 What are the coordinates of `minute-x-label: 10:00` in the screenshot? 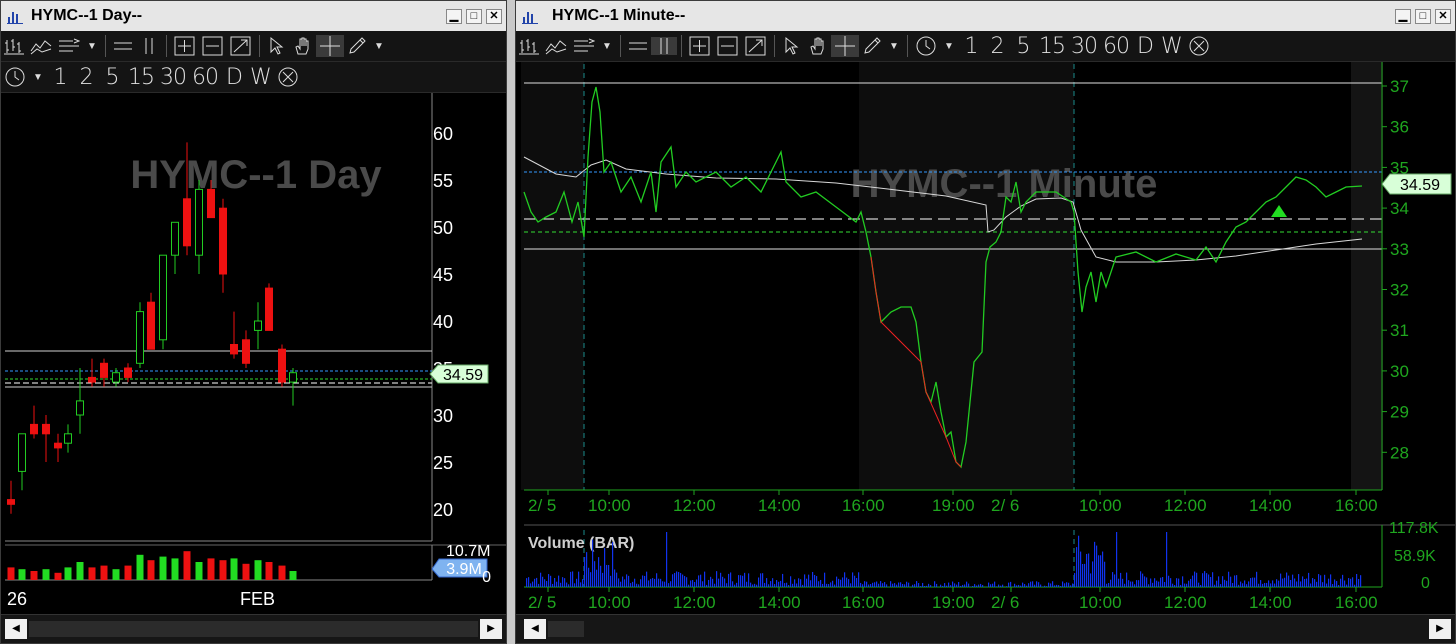 It's located at (1100, 602).